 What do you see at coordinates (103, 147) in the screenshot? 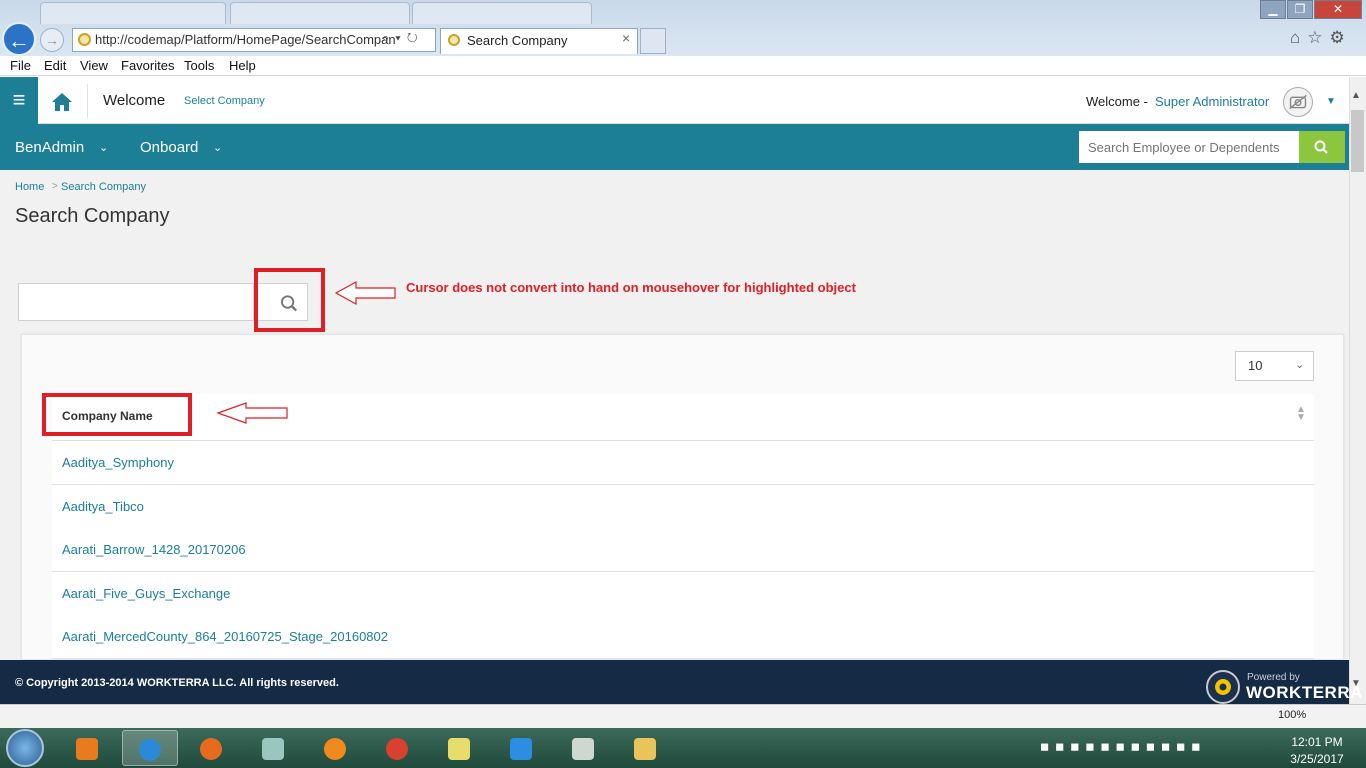
I see `benadmin-chevron-down-icon: ⌄` at bounding box center [103, 147].